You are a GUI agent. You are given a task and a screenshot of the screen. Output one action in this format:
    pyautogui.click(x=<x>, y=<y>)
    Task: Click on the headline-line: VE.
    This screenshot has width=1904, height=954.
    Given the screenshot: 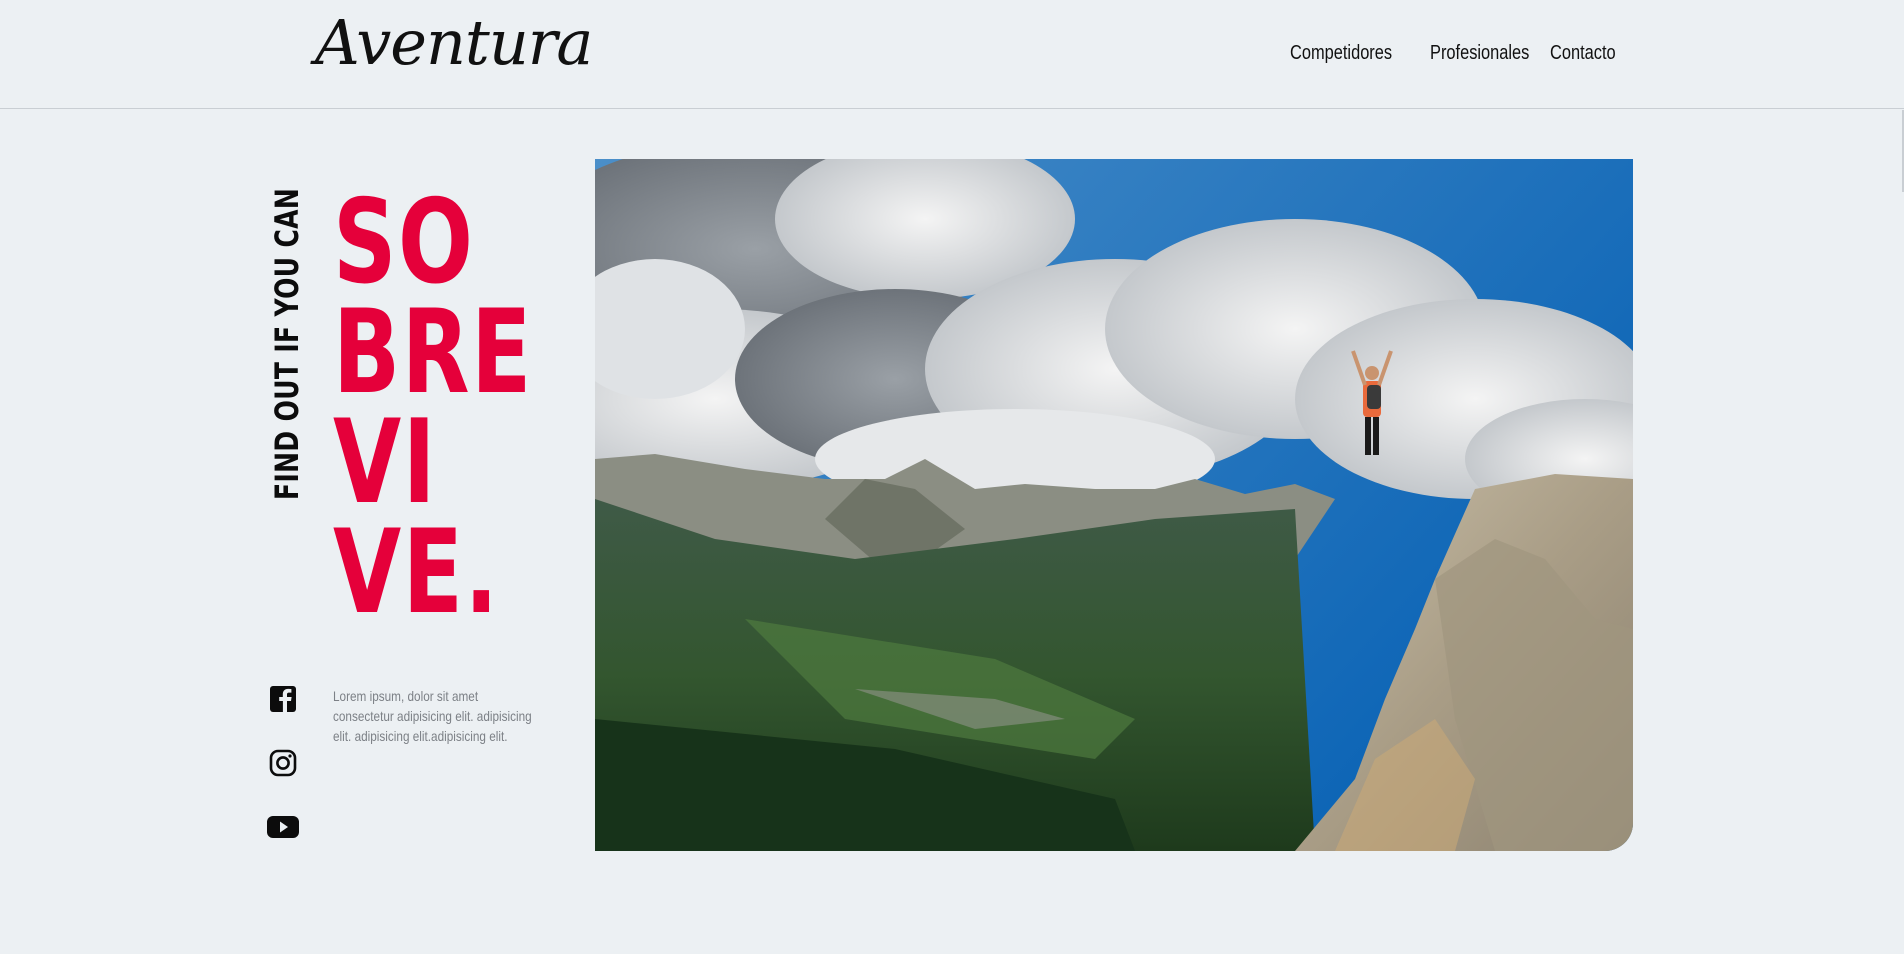 What is the action you would take?
    pyautogui.click(x=416, y=572)
    